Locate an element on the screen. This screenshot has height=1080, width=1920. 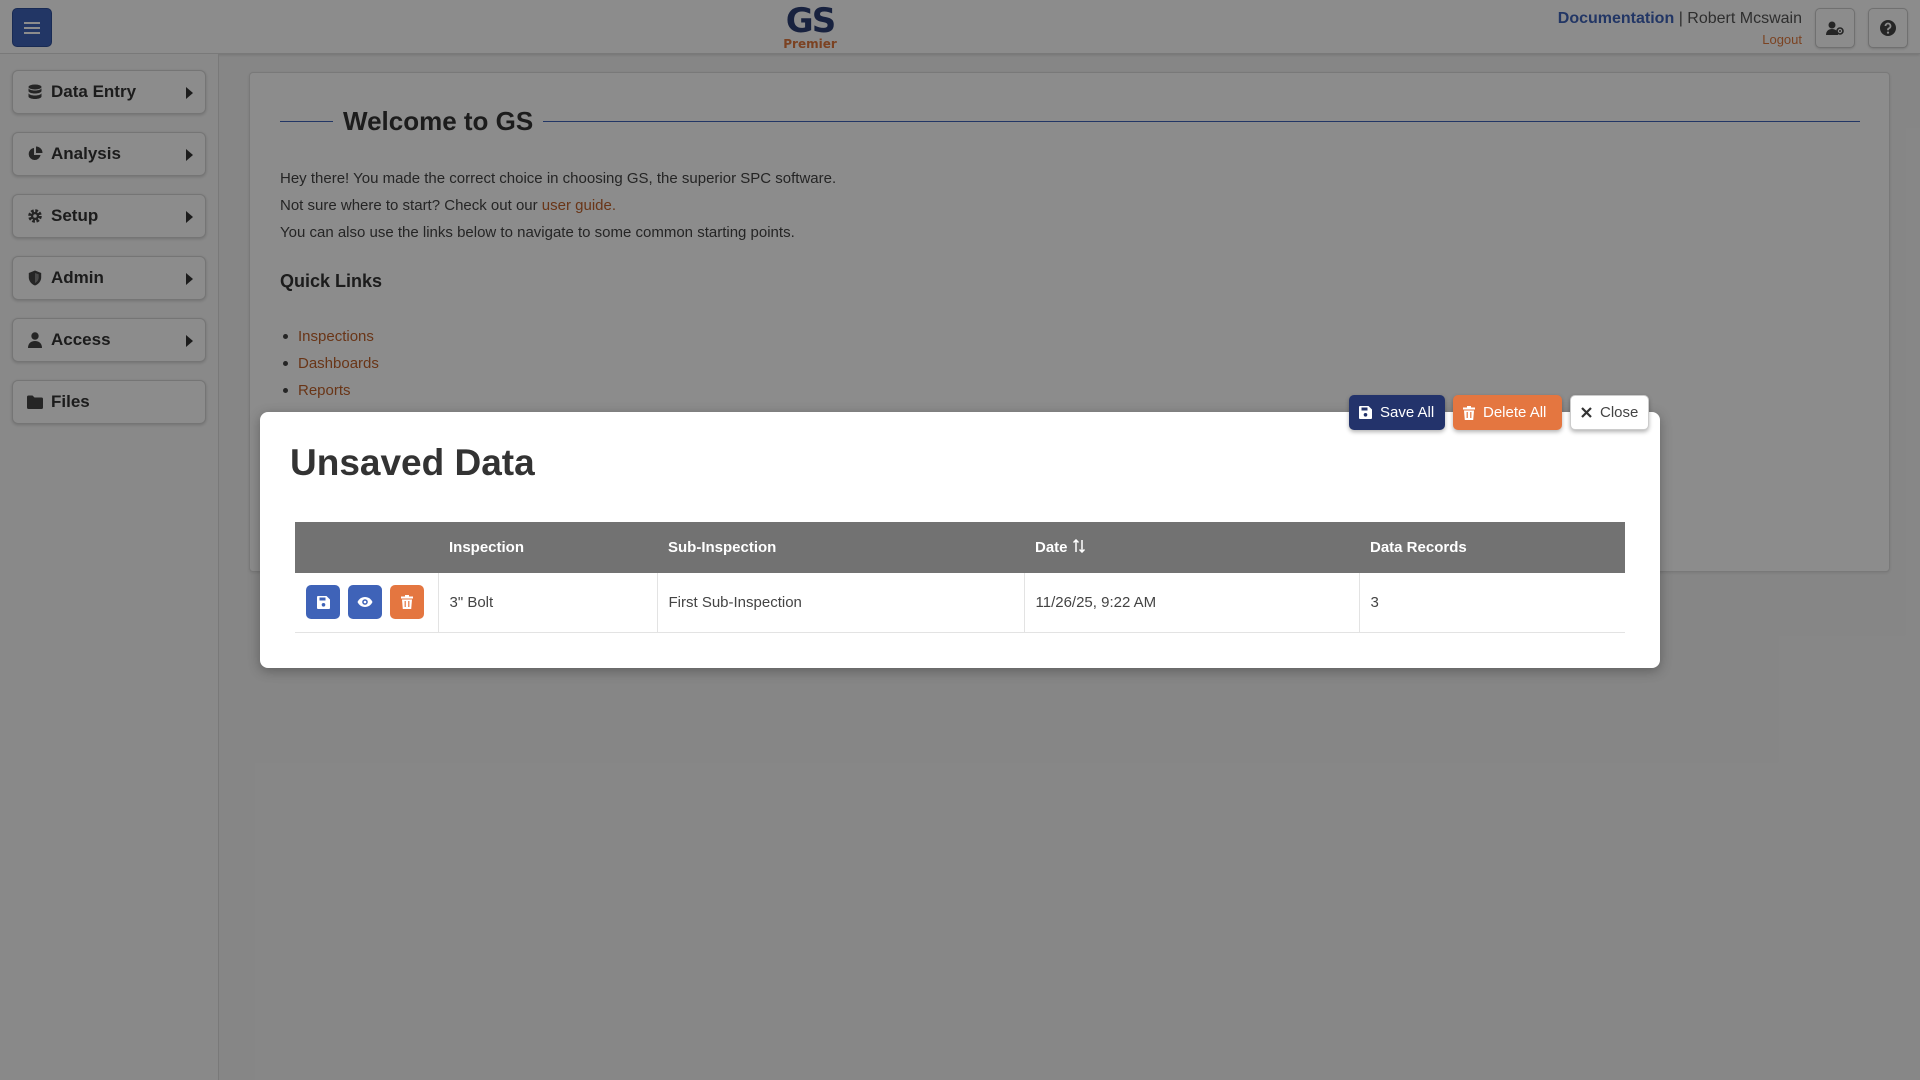
actions-column-header is located at coordinates (366, 547).